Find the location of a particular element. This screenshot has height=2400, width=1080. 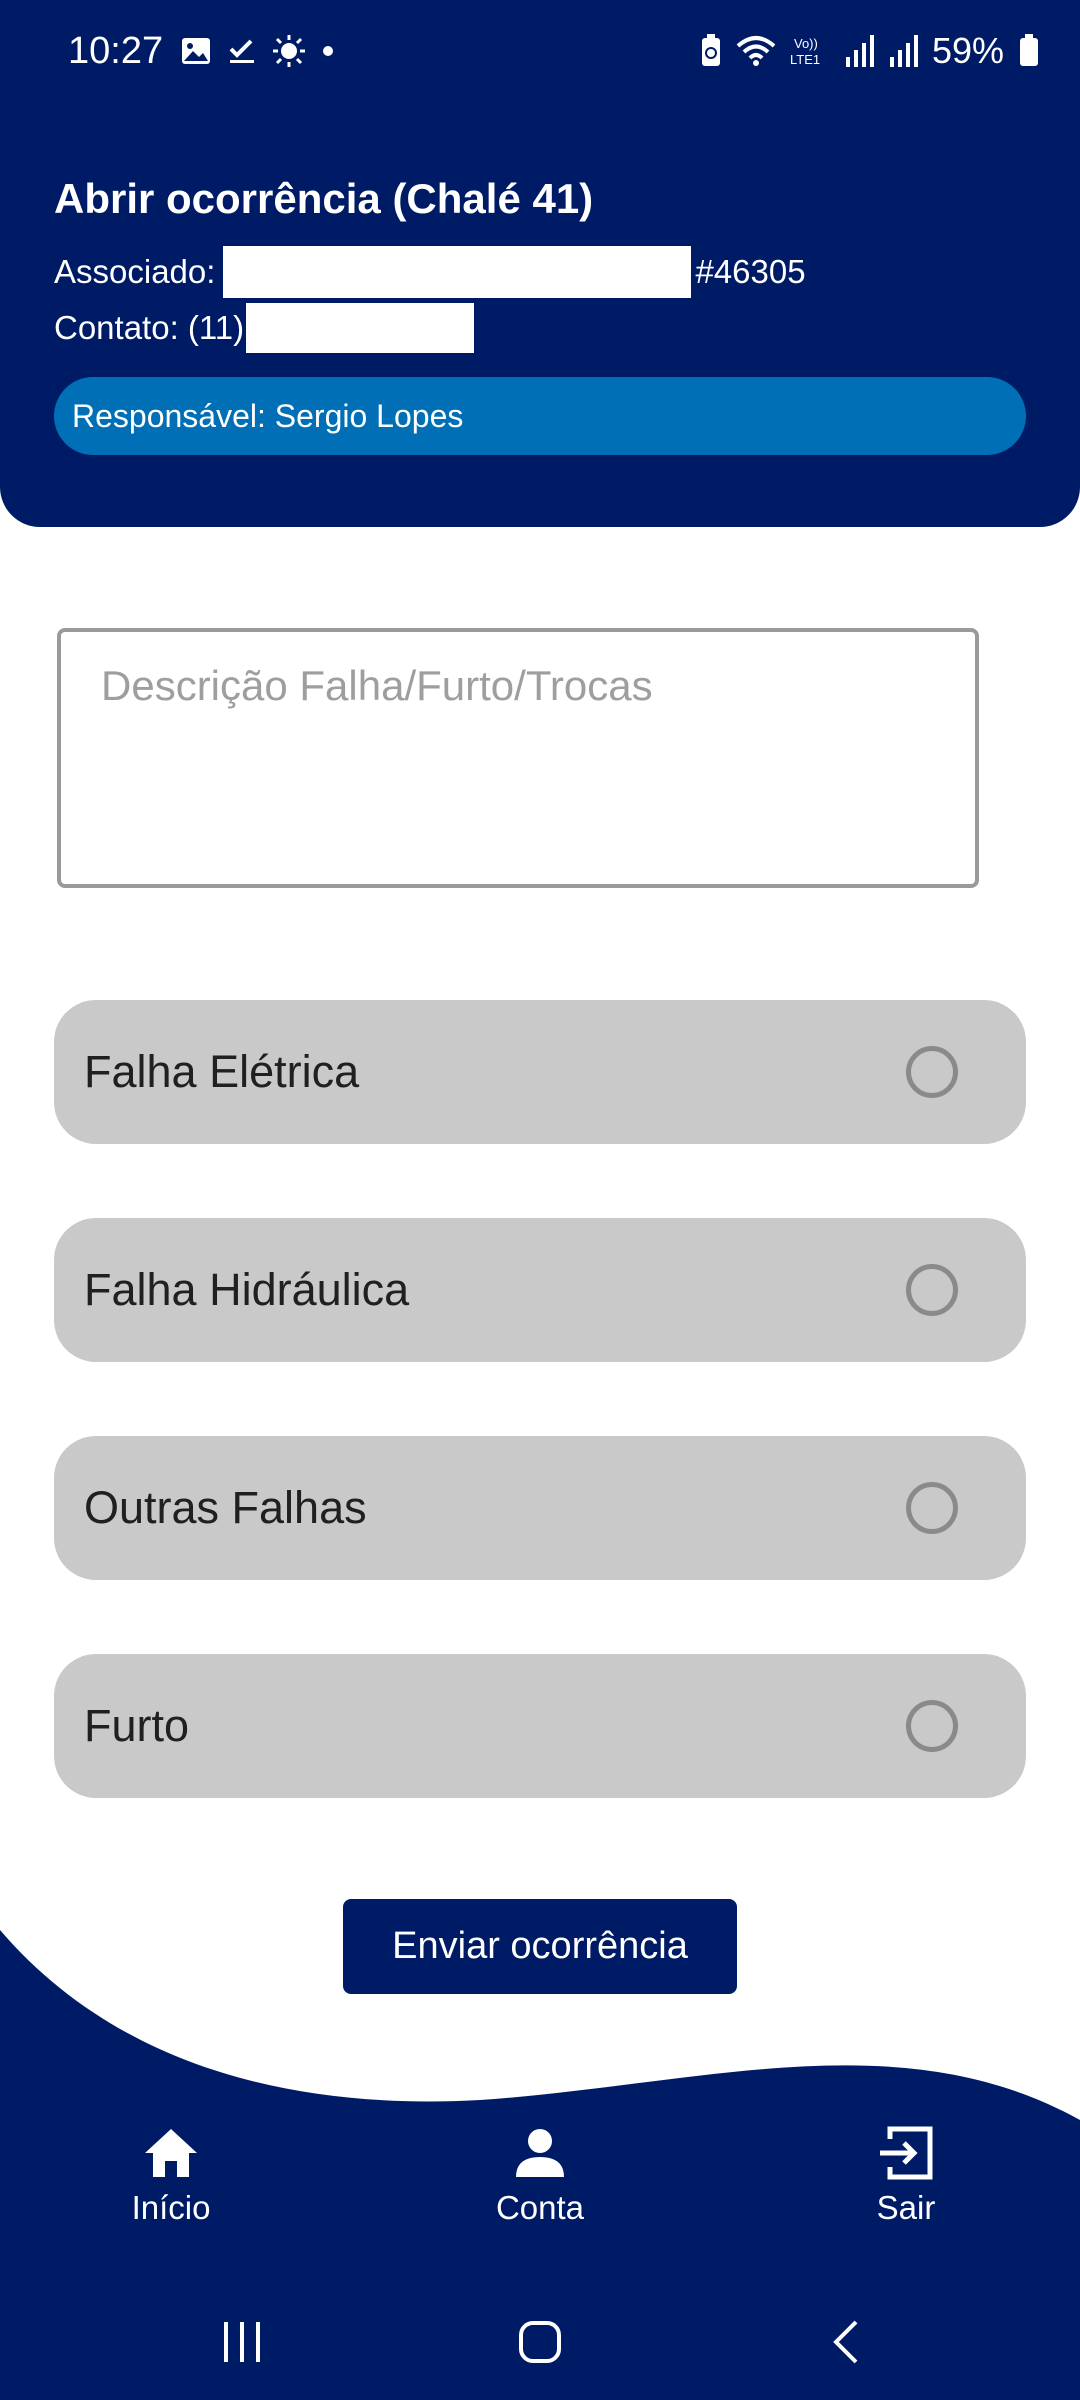

option-outras-falhas: Outras Falhas is located at coordinates (540, 1508).